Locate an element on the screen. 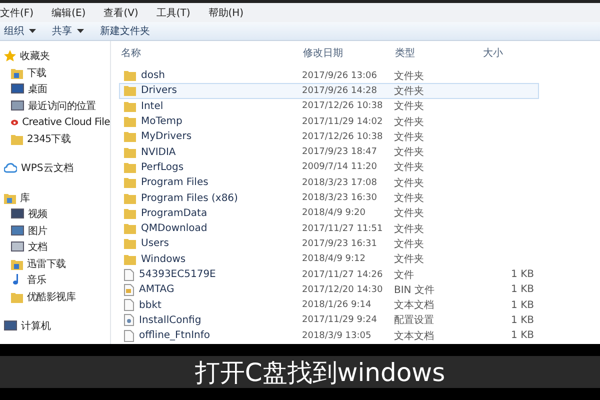 The width and height of the screenshot is (600, 400). file-row: ProgramData 2018/4/9 9:20 文件夹 is located at coordinates (329, 213).